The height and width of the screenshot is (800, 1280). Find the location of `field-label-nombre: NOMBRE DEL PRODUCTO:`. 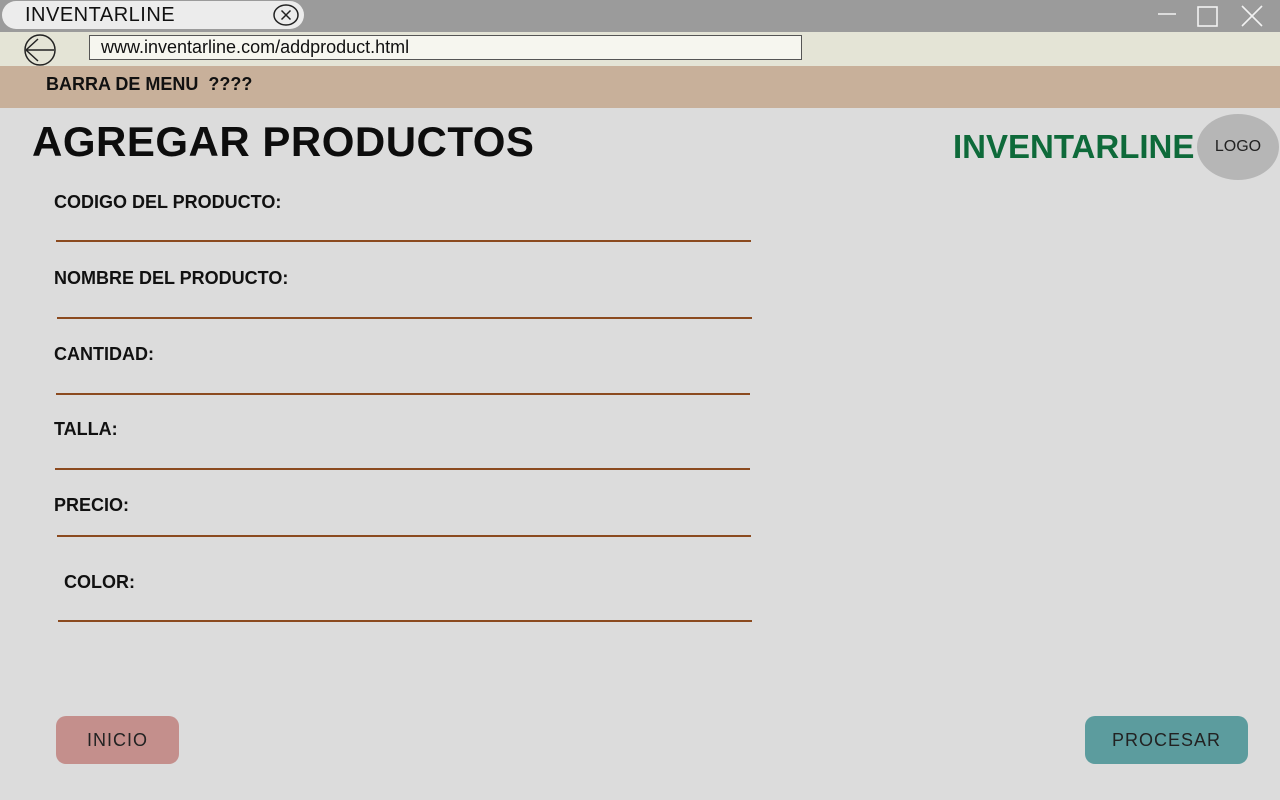

field-label-nombre: NOMBRE DEL PRODUCTO: is located at coordinates (171, 278).